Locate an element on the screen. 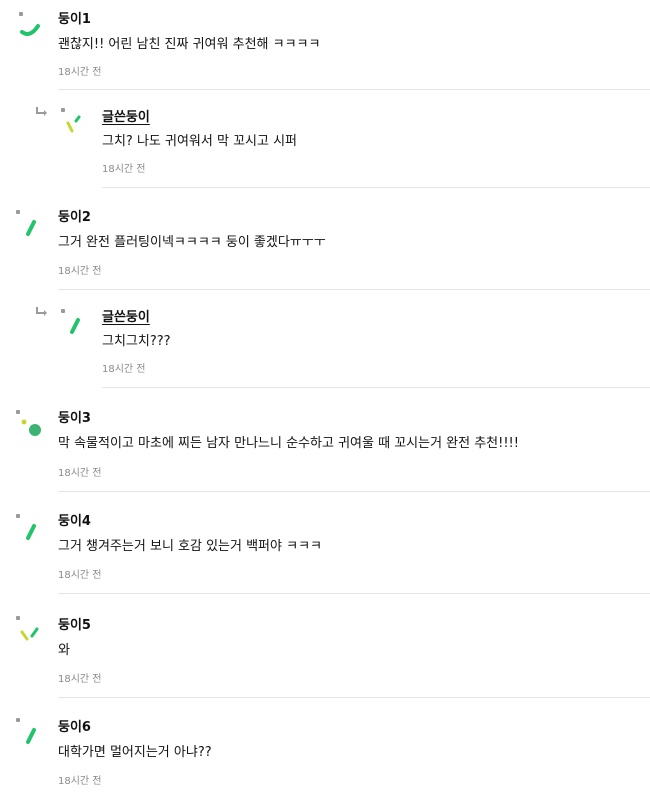 The width and height of the screenshot is (650, 800). comment-item: 둥이6 대학가면 멀어지는거 아냐?? 18시간 전 is located at coordinates (325, 749).